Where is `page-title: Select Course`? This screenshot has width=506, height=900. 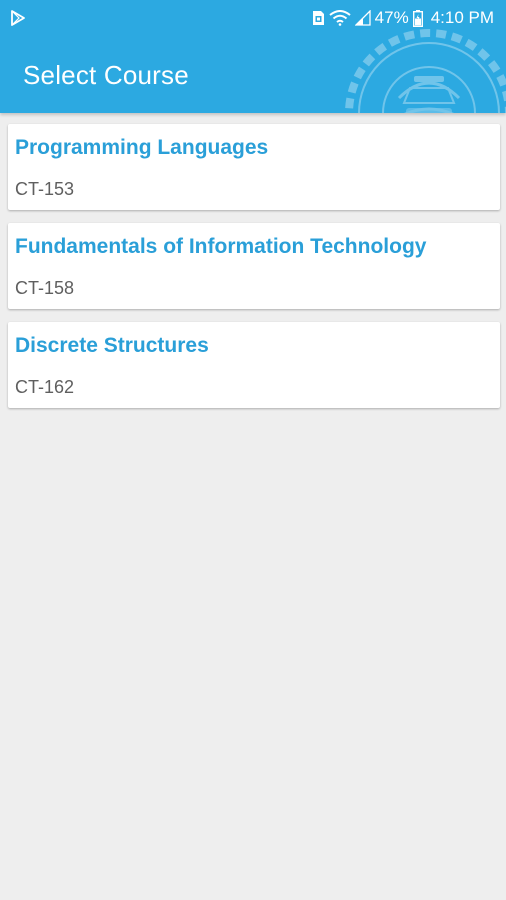 page-title: Select Course is located at coordinates (106, 75).